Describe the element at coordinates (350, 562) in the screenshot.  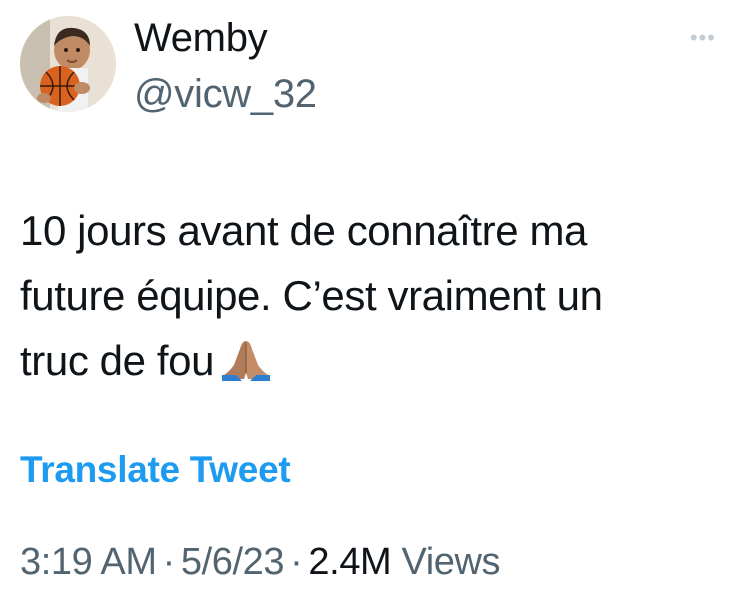
I see `views-count: 2.4M` at that location.